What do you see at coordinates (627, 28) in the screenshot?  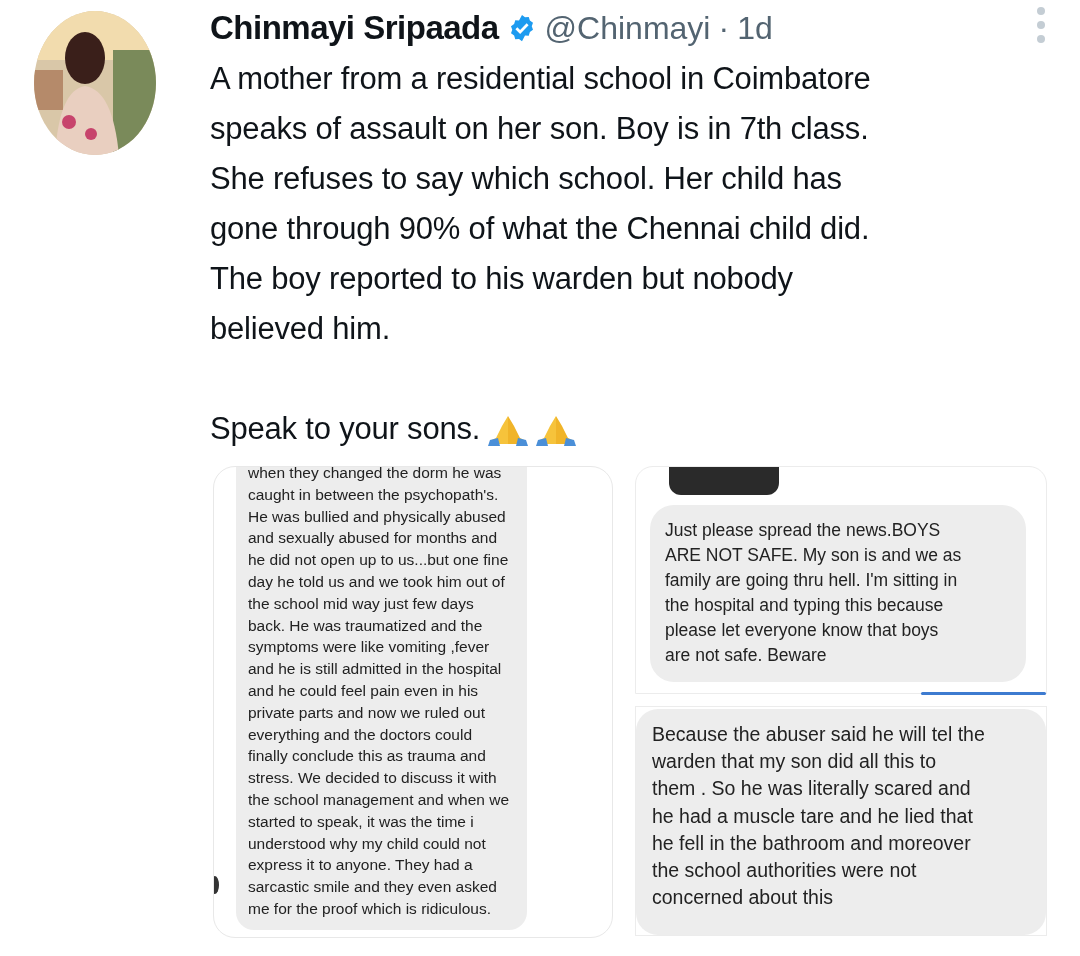 I see `author-handle: @Chinmayi` at bounding box center [627, 28].